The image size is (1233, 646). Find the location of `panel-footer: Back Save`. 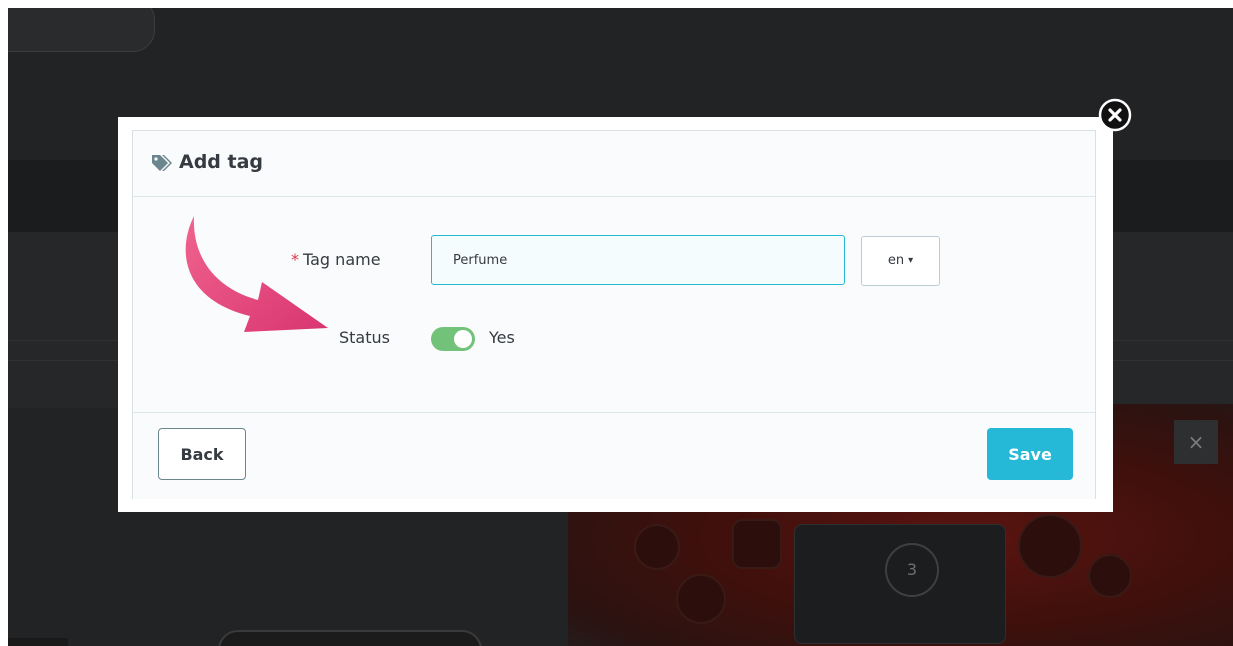

panel-footer: Back Save is located at coordinates (614, 455).